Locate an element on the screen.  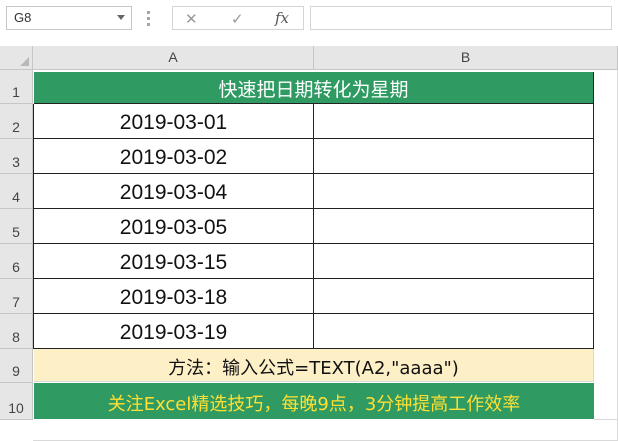
date-cell: 2019-03-04 is located at coordinates (173, 191).